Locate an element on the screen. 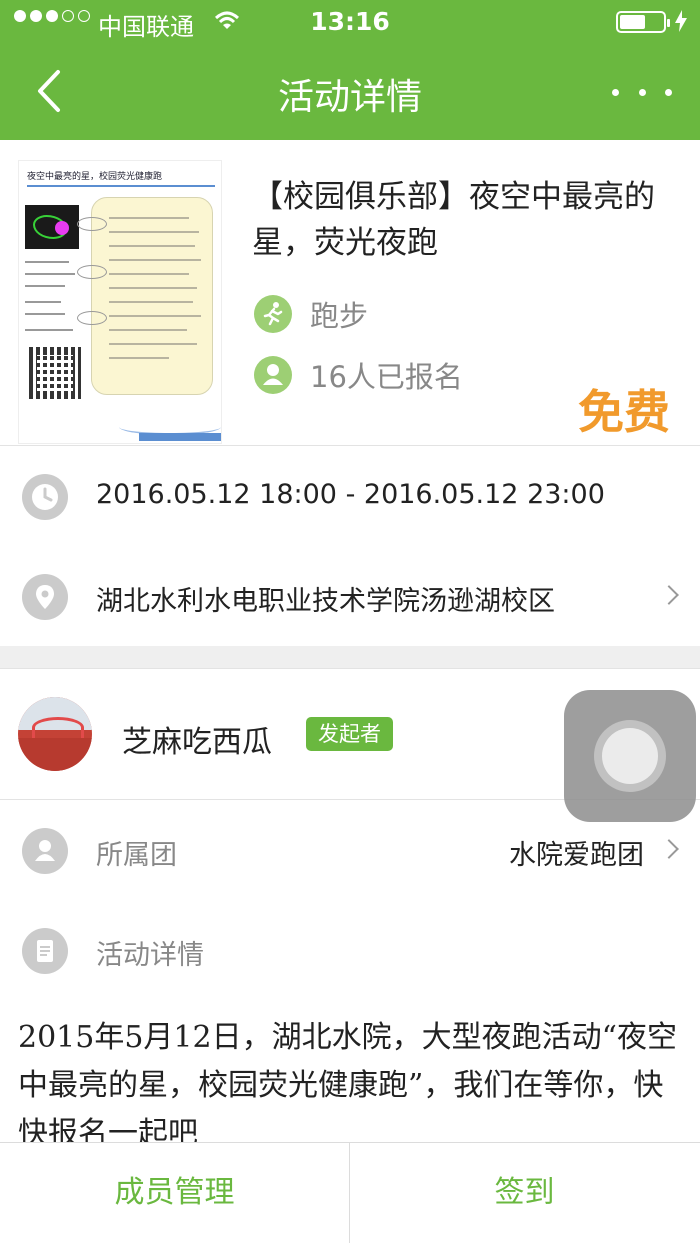 The width and height of the screenshot is (700, 1243). bottom-action-bar: 成员管理 签到 is located at coordinates (350, 1192).